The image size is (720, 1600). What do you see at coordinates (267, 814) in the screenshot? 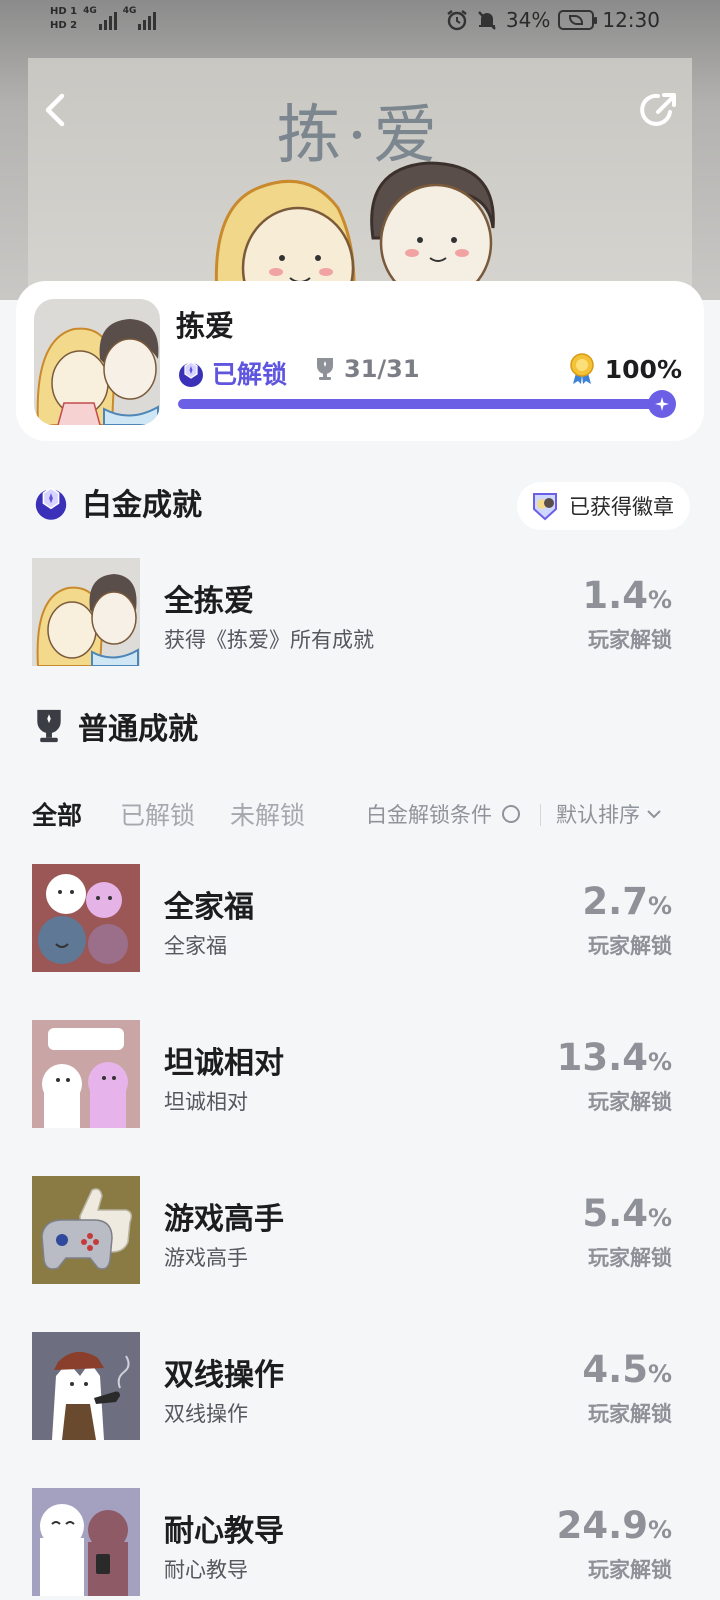
I see `tab-locked: 未解锁` at bounding box center [267, 814].